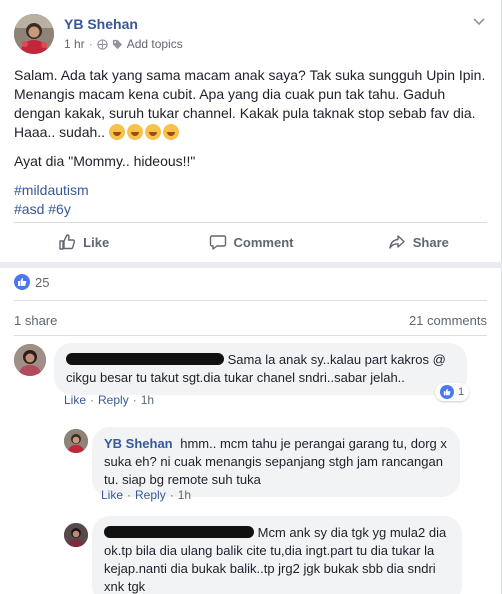 This screenshot has width=502, height=594. I want to click on emoji-group, so click(144, 132).